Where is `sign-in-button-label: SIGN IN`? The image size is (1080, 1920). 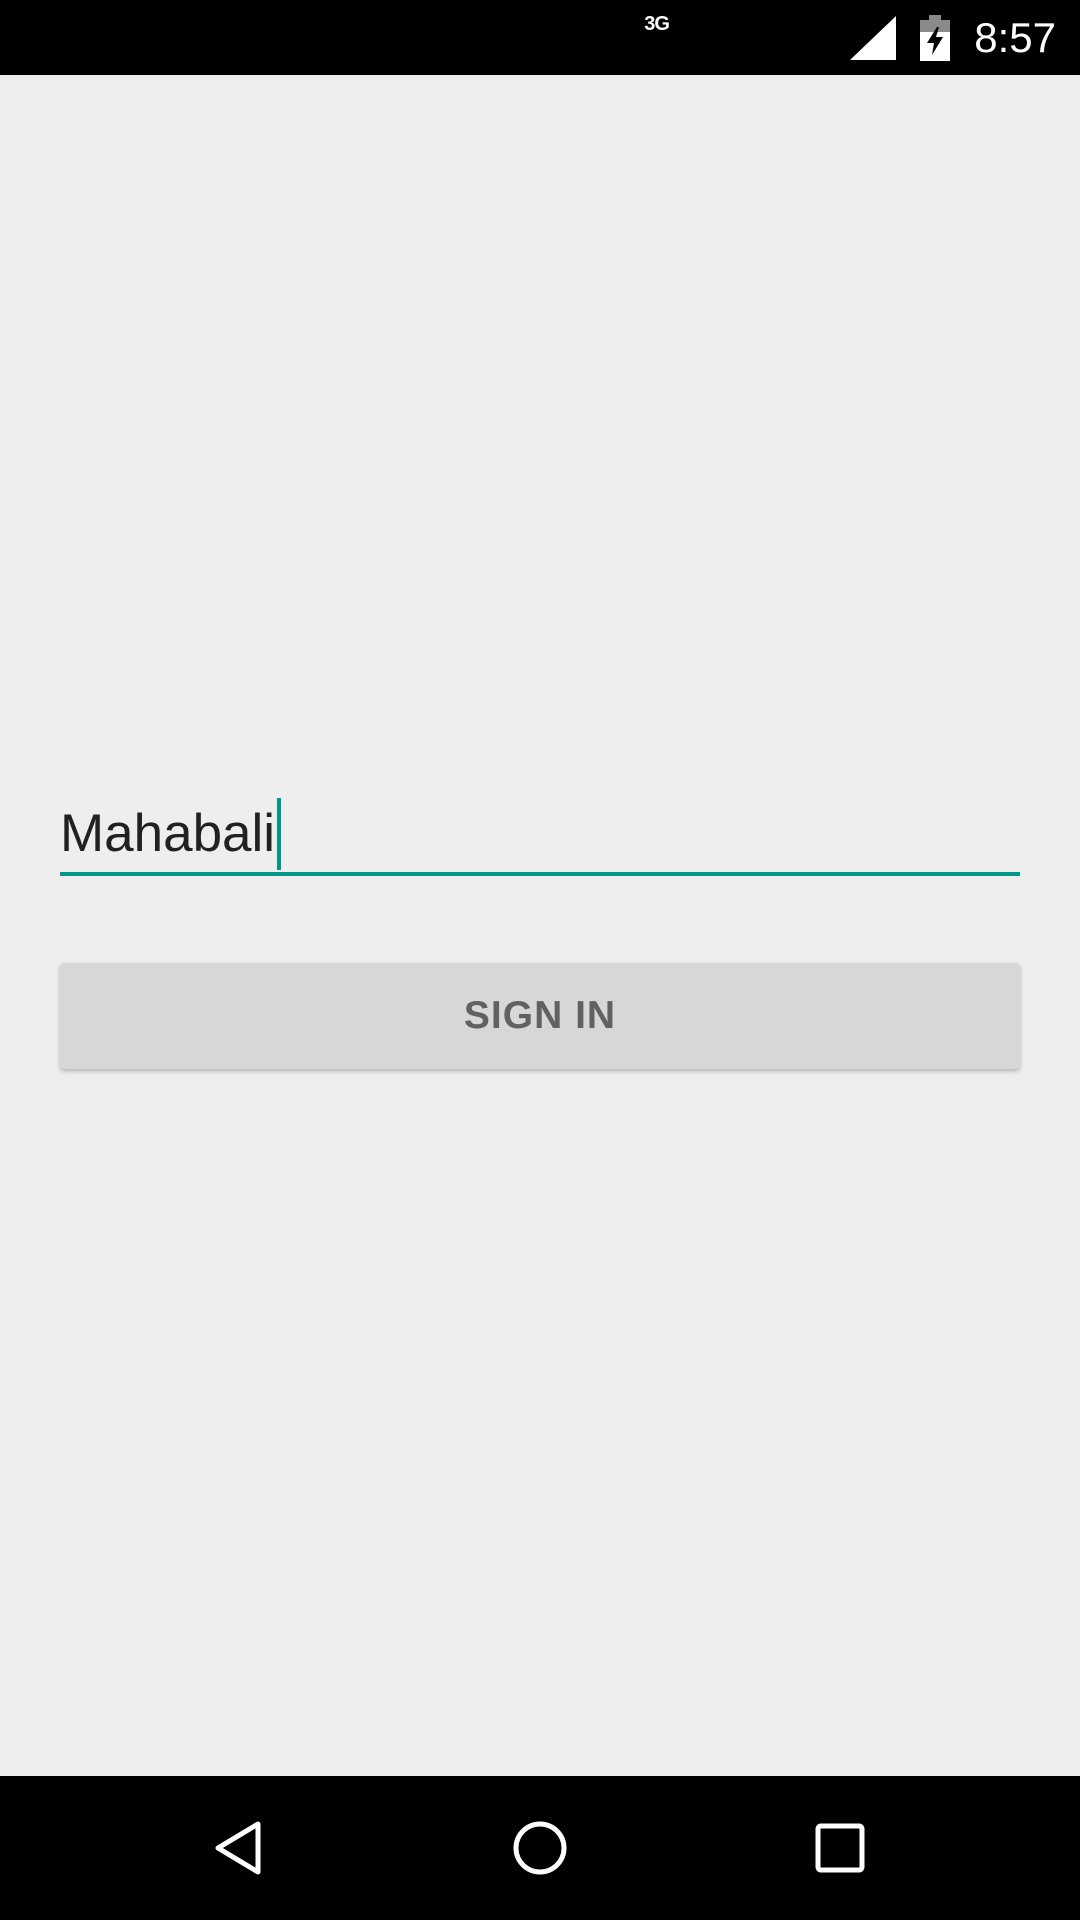 sign-in-button-label: SIGN IN is located at coordinates (540, 1015).